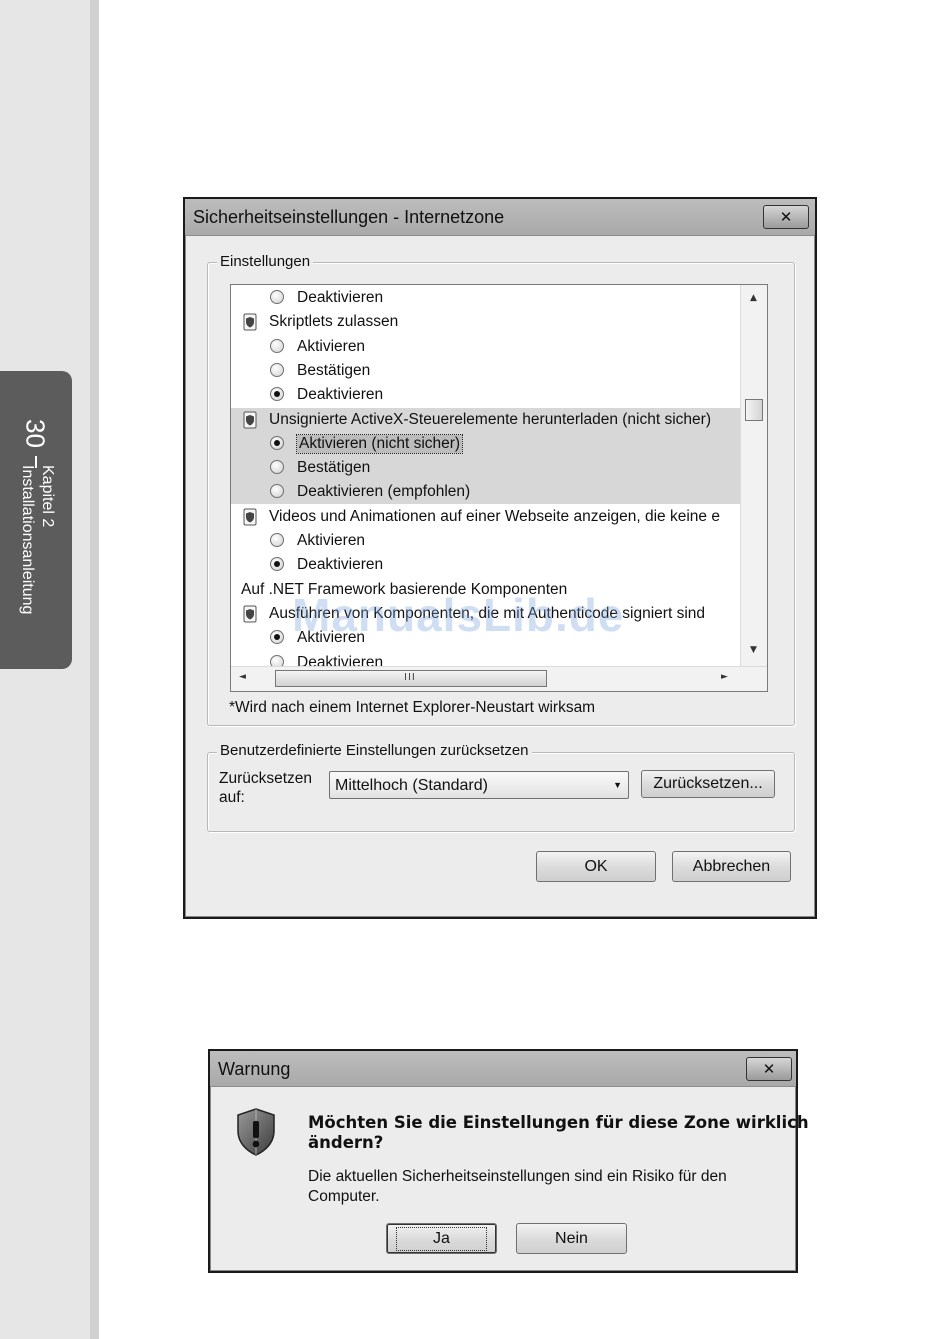 The image size is (950, 1339). I want to click on warning-close-button: ✕, so click(769, 1069).